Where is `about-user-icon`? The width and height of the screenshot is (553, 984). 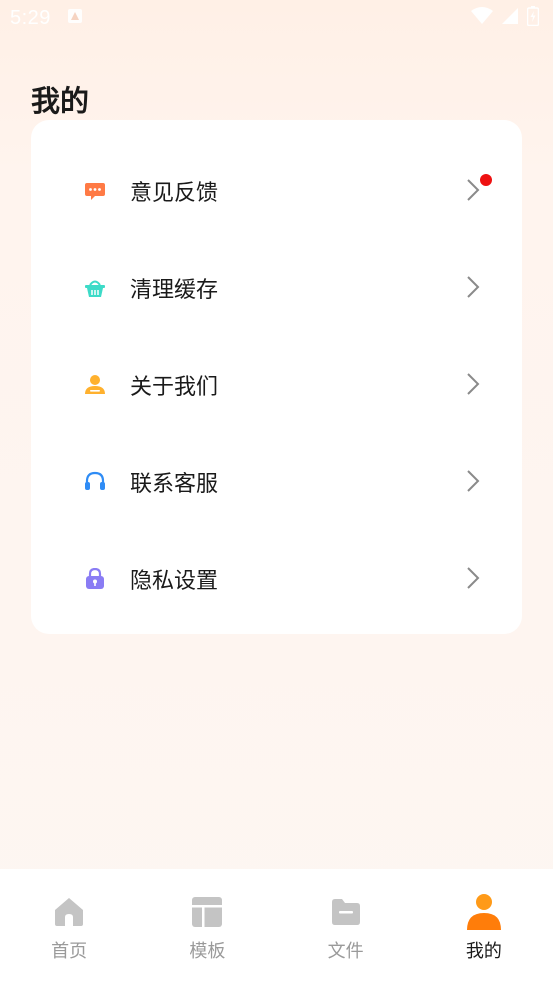
about-user-icon is located at coordinates (95, 385).